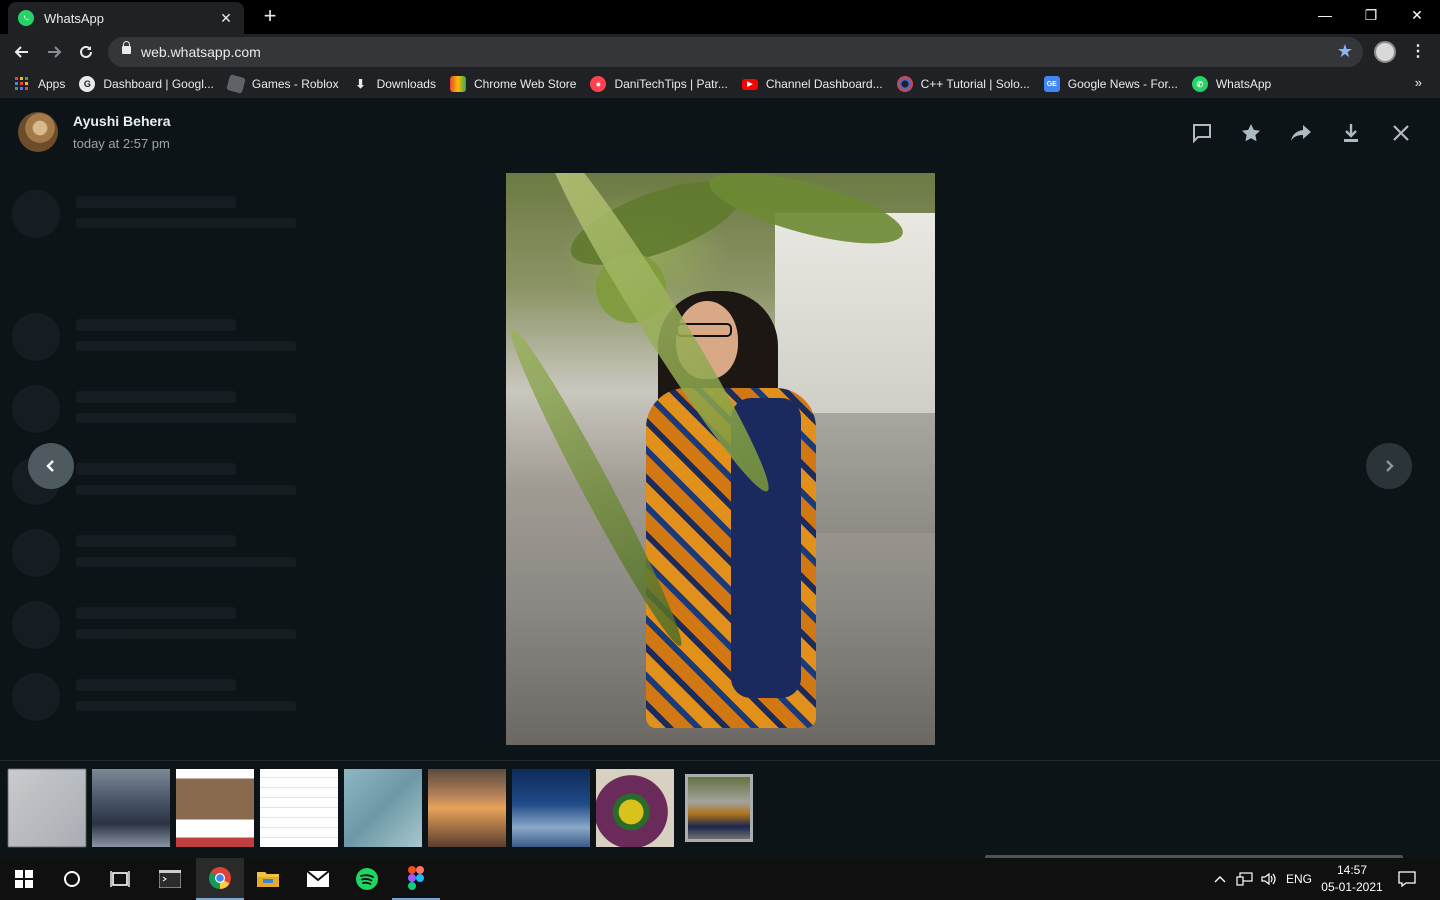 The width and height of the screenshot is (1440, 900). Describe the element at coordinates (52, 84) in the screenshot. I see `bookmark-label: Apps` at that location.